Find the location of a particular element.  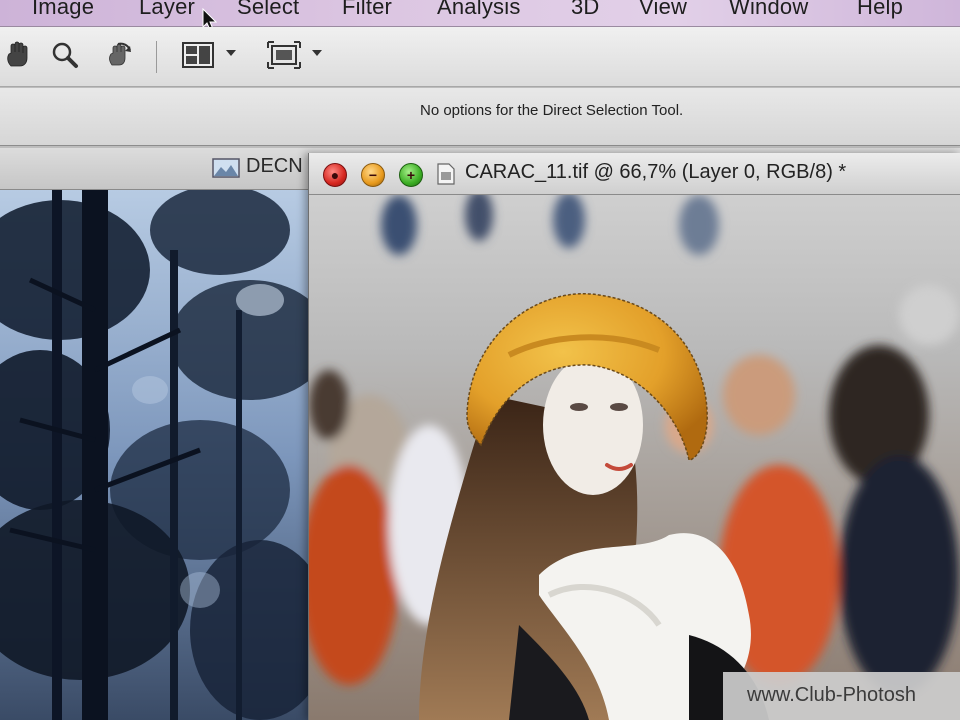

menu-image: Image is located at coordinates (63, 10).